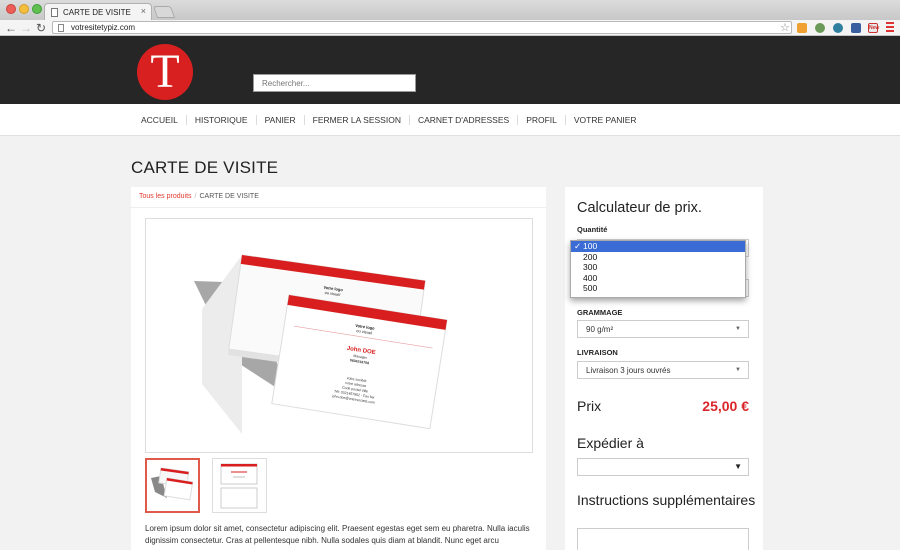 The image size is (900, 550). I want to click on maximize-window-button, so click(37, 9).